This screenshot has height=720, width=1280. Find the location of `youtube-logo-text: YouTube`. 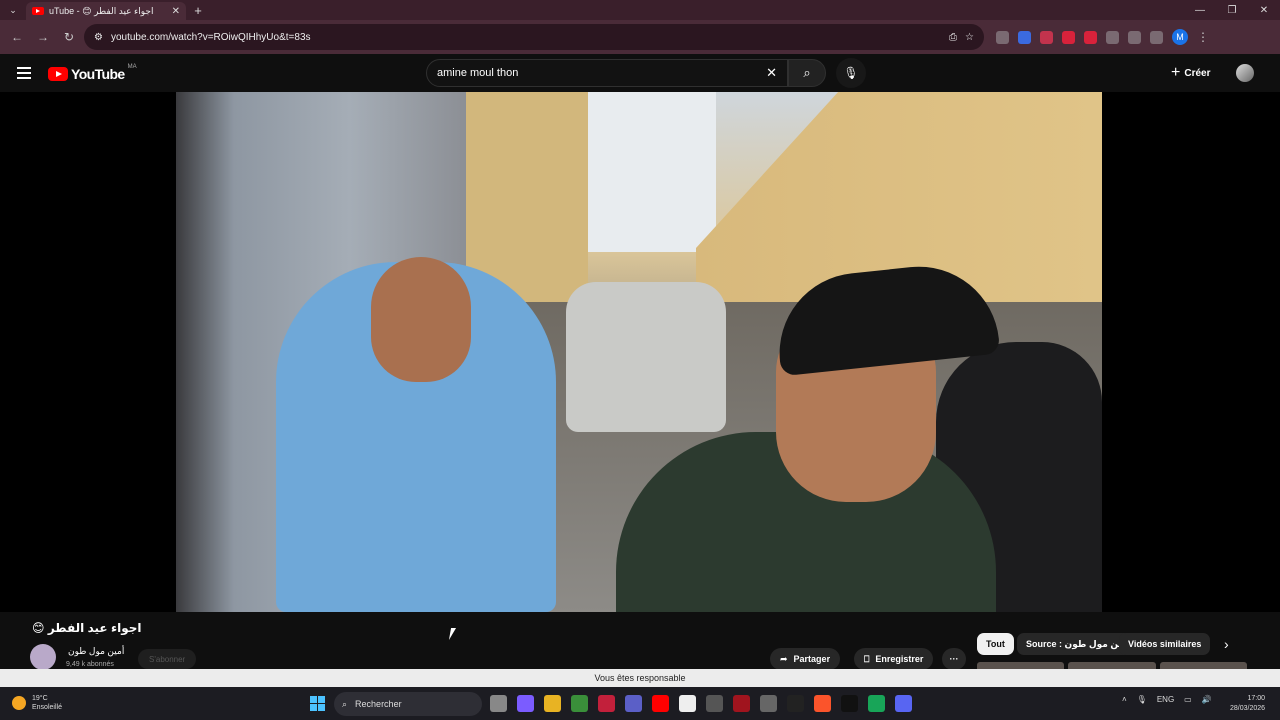

youtube-logo-text: YouTube is located at coordinates (98, 74).